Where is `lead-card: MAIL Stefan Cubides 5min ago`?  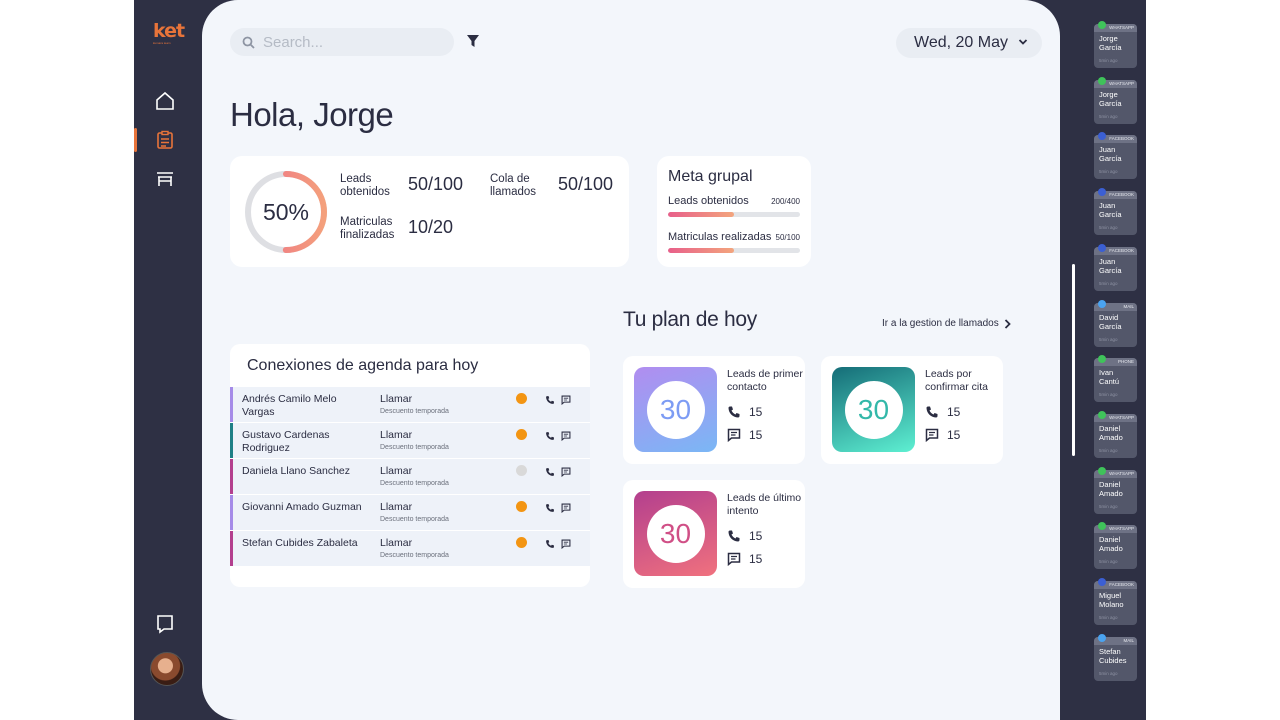 lead-card: MAIL Stefan Cubides 5min ago is located at coordinates (1115, 657).